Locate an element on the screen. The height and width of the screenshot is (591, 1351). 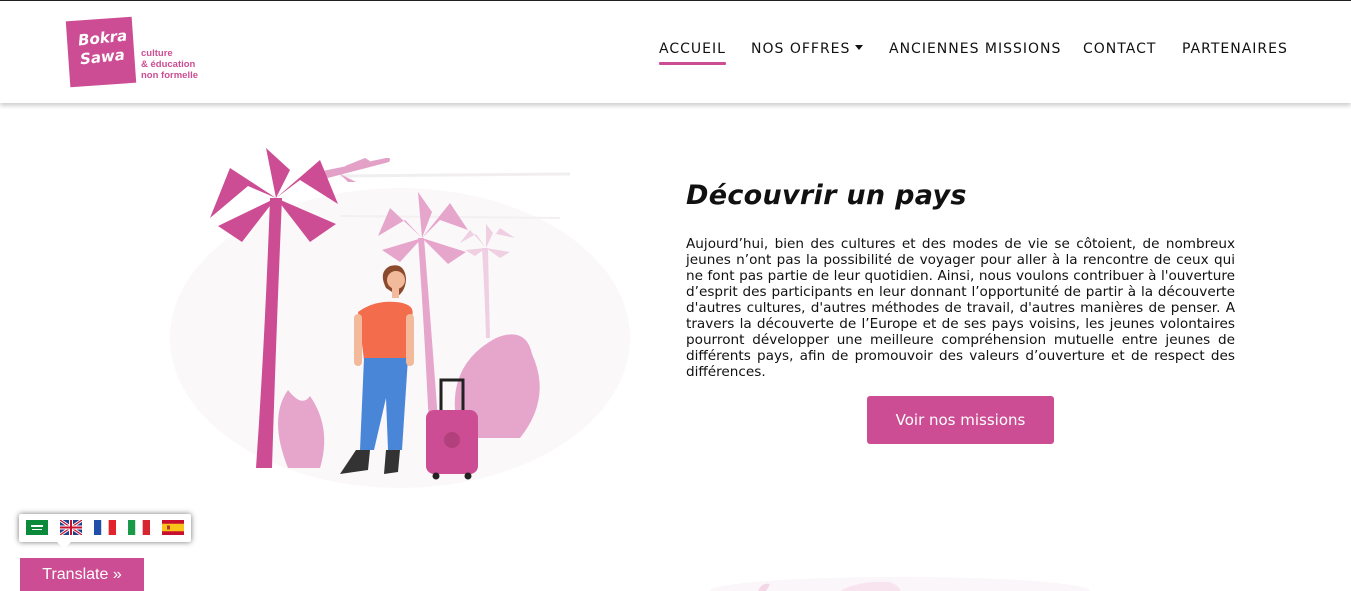
nav-label: PARTENAIRES is located at coordinates (1235, 49).